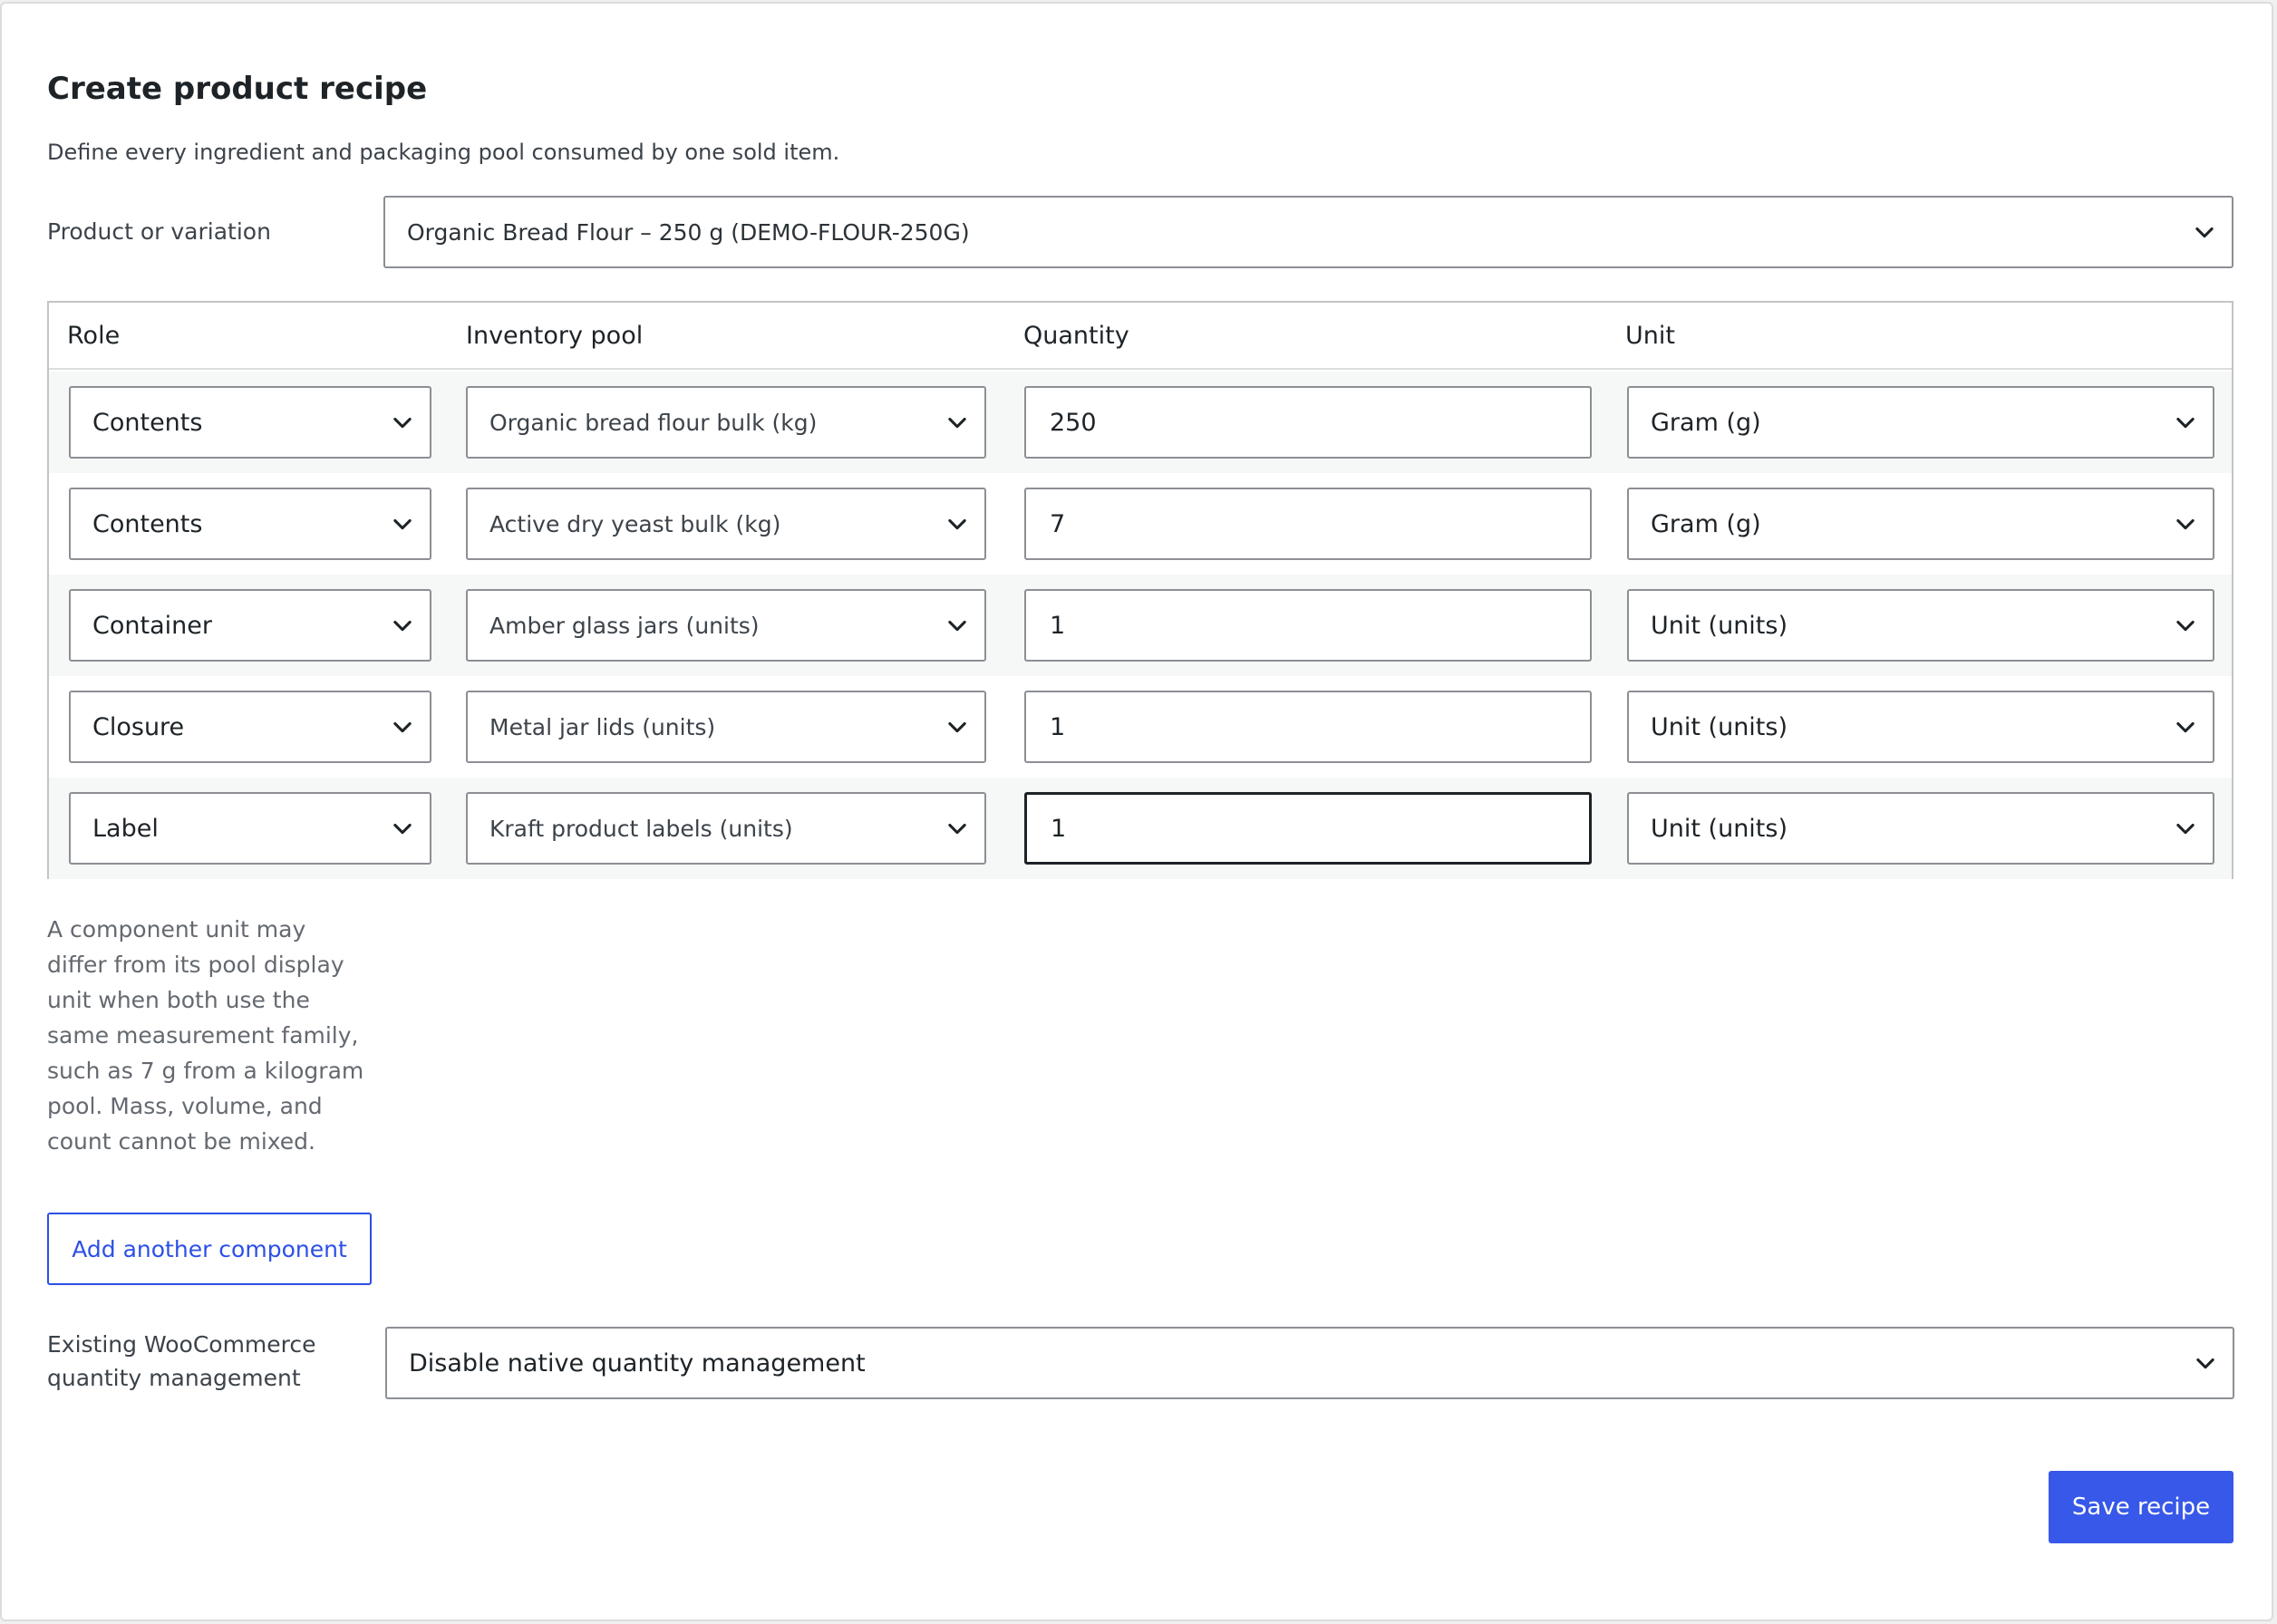 The width and height of the screenshot is (2277, 1624). What do you see at coordinates (641, 828) in the screenshot?
I see `pool-select-value: Kraft product labels (units)` at bounding box center [641, 828].